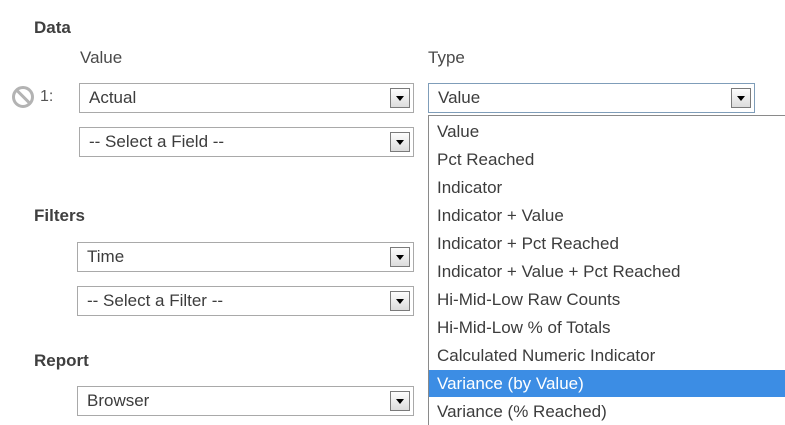 This screenshot has width=785, height=425. Describe the element at coordinates (118, 400) in the screenshot. I see `report-select-text: Browser` at that location.